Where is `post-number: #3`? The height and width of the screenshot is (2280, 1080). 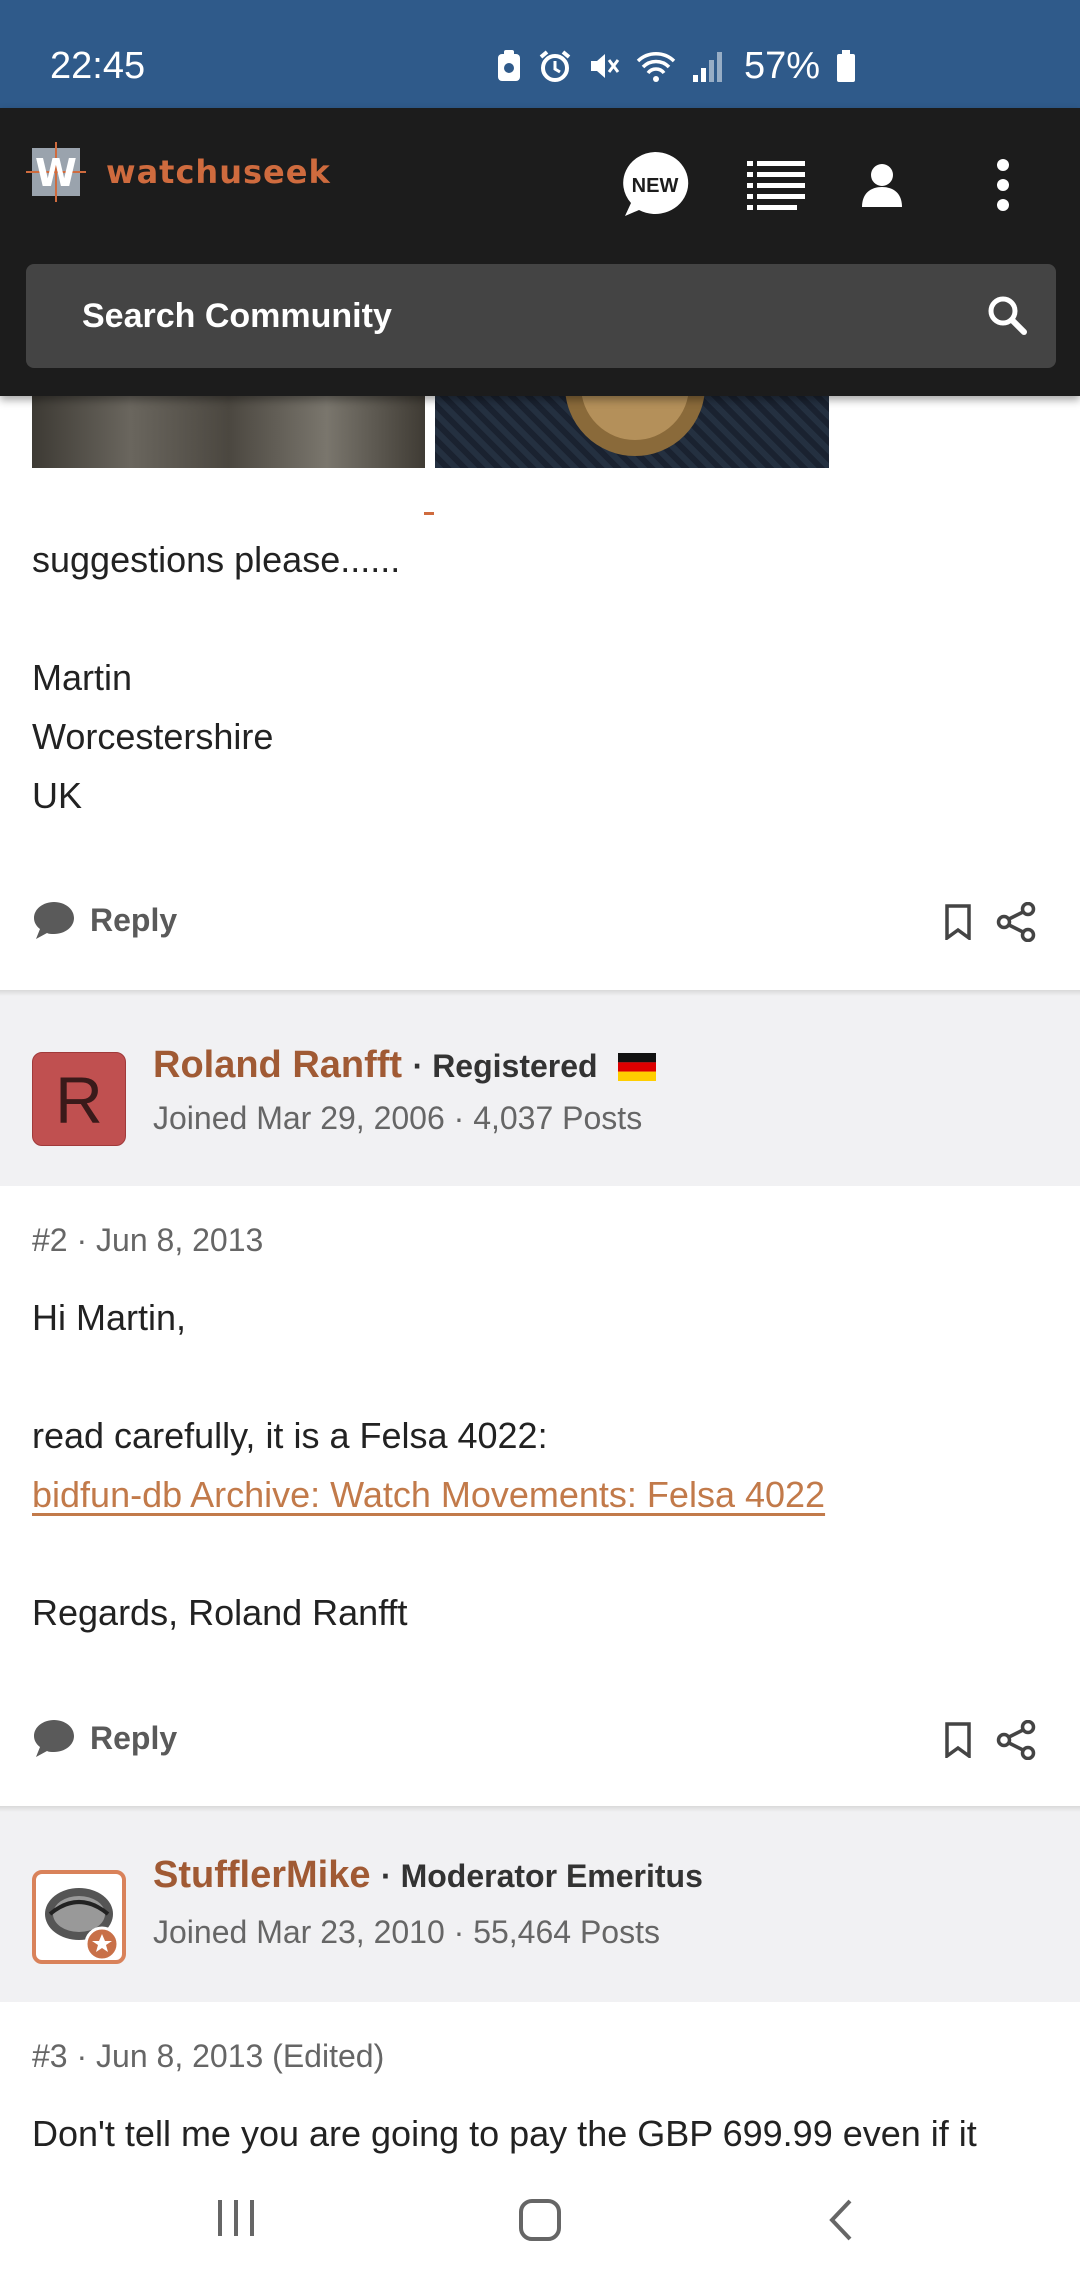
post-number: #3 is located at coordinates (50, 2056).